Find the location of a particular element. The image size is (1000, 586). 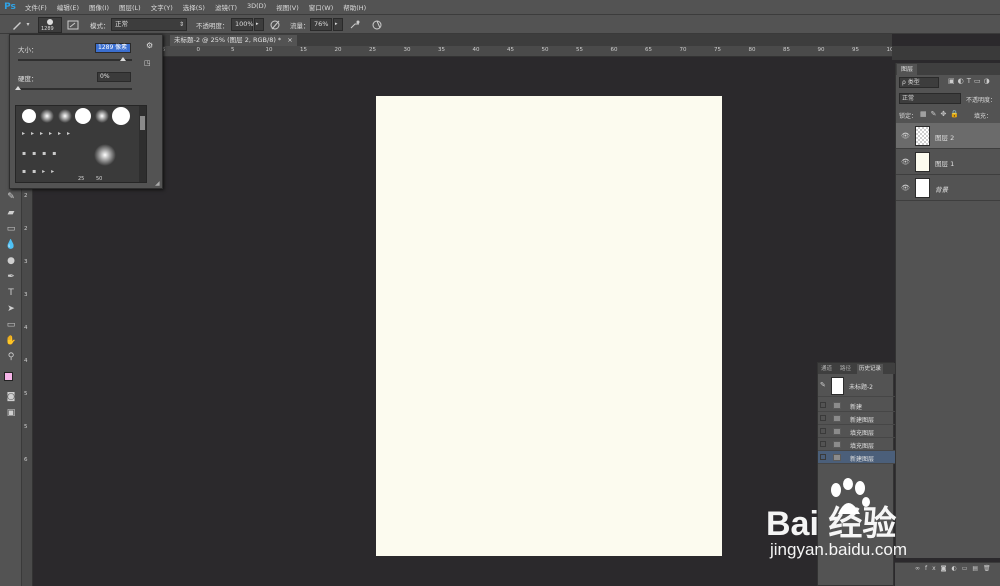

menu-item: 图像(I) is located at coordinates (99, 7).